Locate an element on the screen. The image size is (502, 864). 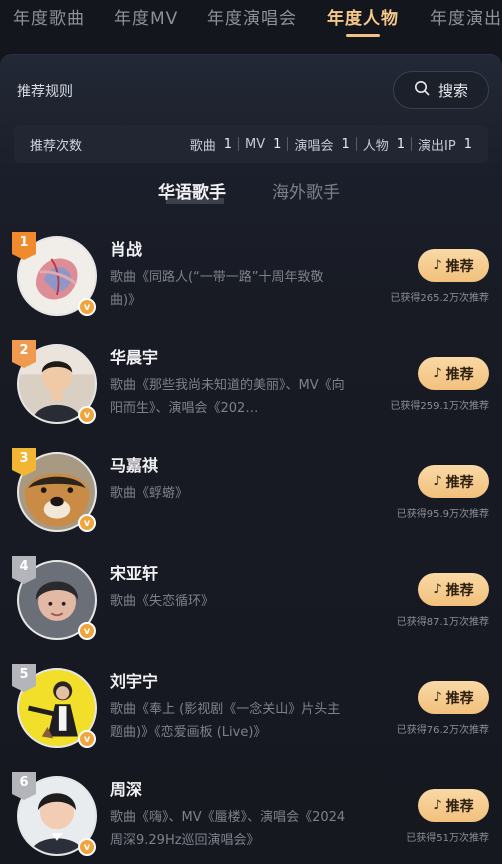
tab-annual-shows: 年度演出 is located at coordinates (466, 16).